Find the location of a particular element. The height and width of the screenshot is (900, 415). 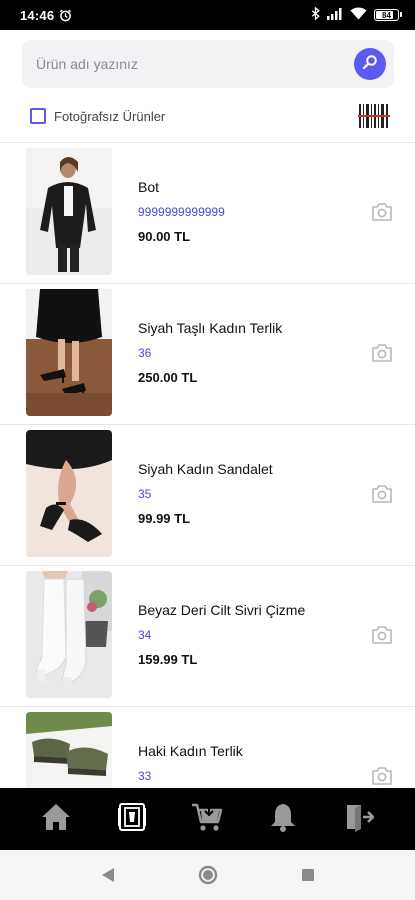

battery-level: 84 is located at coordinates (386, 15).